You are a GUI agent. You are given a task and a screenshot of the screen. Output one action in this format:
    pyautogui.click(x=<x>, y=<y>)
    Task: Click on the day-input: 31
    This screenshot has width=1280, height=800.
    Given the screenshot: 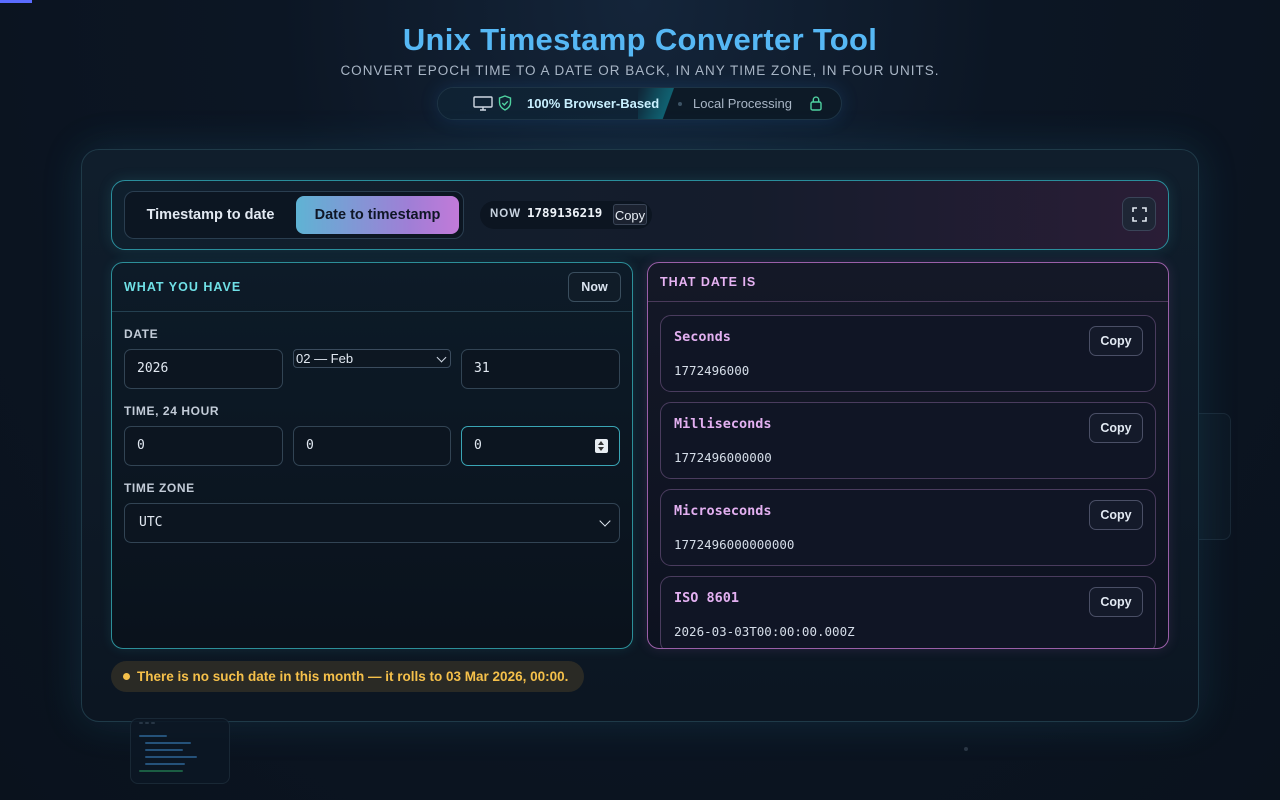 What is the action you would take?
    pyautogui.click(x=540, y=369)
    